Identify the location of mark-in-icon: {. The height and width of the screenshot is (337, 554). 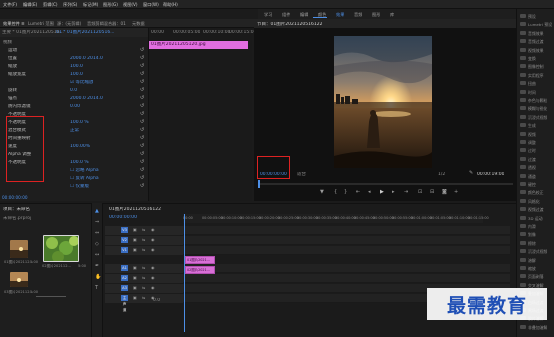
(335, 192).